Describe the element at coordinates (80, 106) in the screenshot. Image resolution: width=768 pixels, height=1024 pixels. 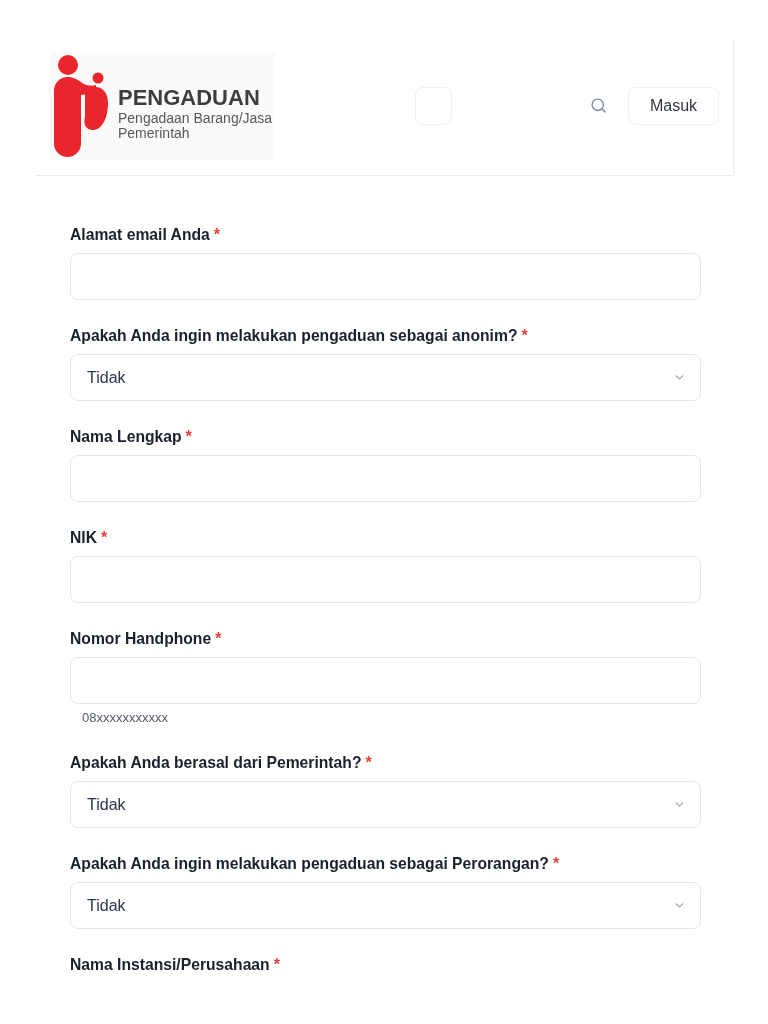
I see `logo-figure-icon` at that location.